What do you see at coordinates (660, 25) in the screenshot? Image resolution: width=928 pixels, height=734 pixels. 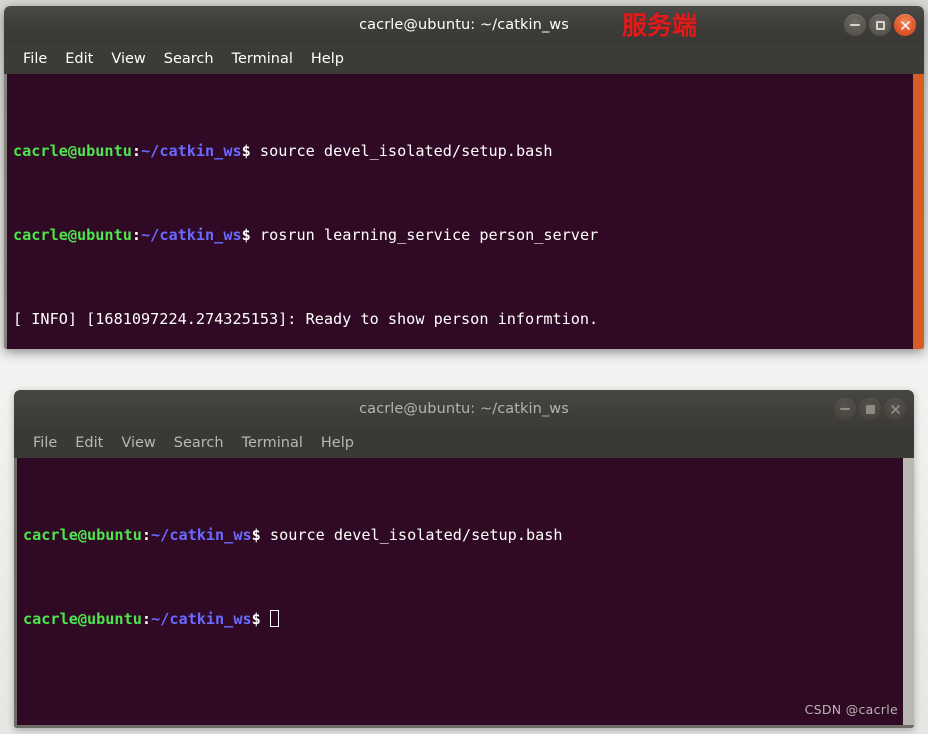 I see `annotation-server-label: 服务端` at bounding box center [660, 25].